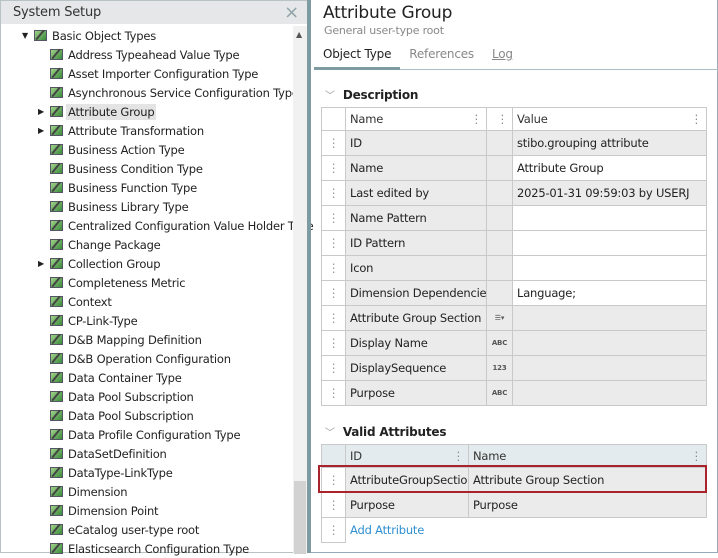  I want to click on column-header-id: ID ⋮, so click(407, 456).